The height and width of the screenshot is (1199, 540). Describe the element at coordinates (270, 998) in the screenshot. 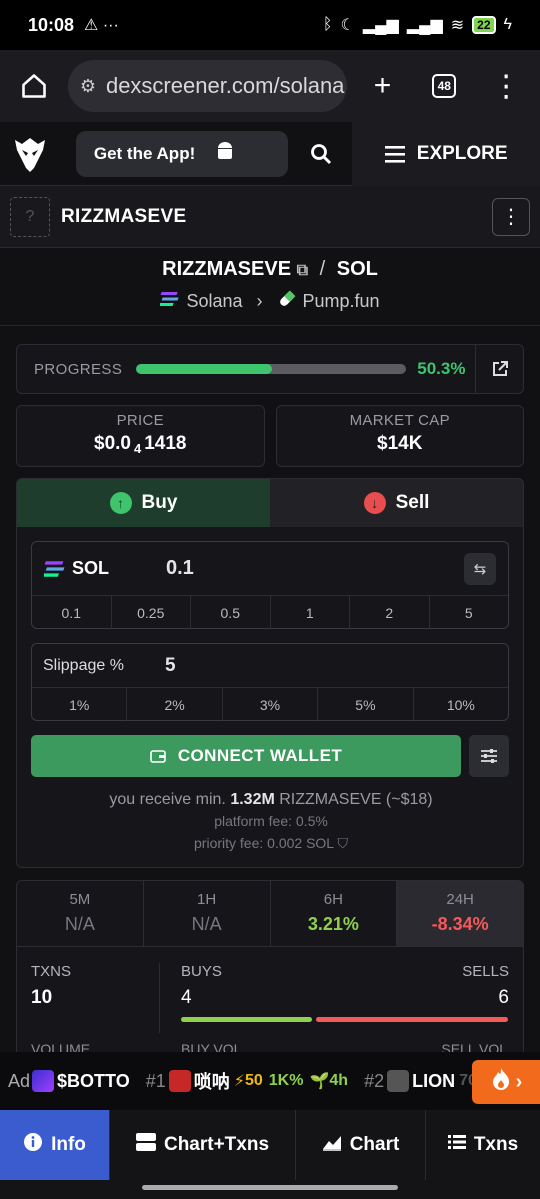

I see `txn-stats: TXNS 10 BUYS 4 SELLS 6` at that location.